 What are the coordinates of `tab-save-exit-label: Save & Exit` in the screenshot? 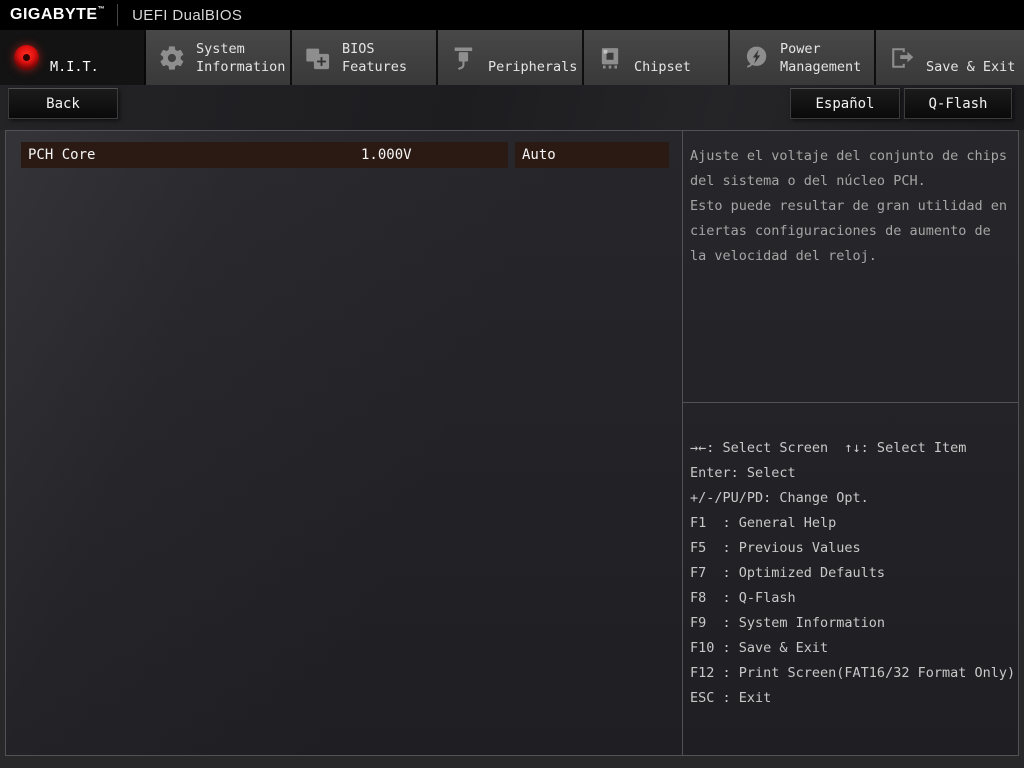 It's located at (971, 66).